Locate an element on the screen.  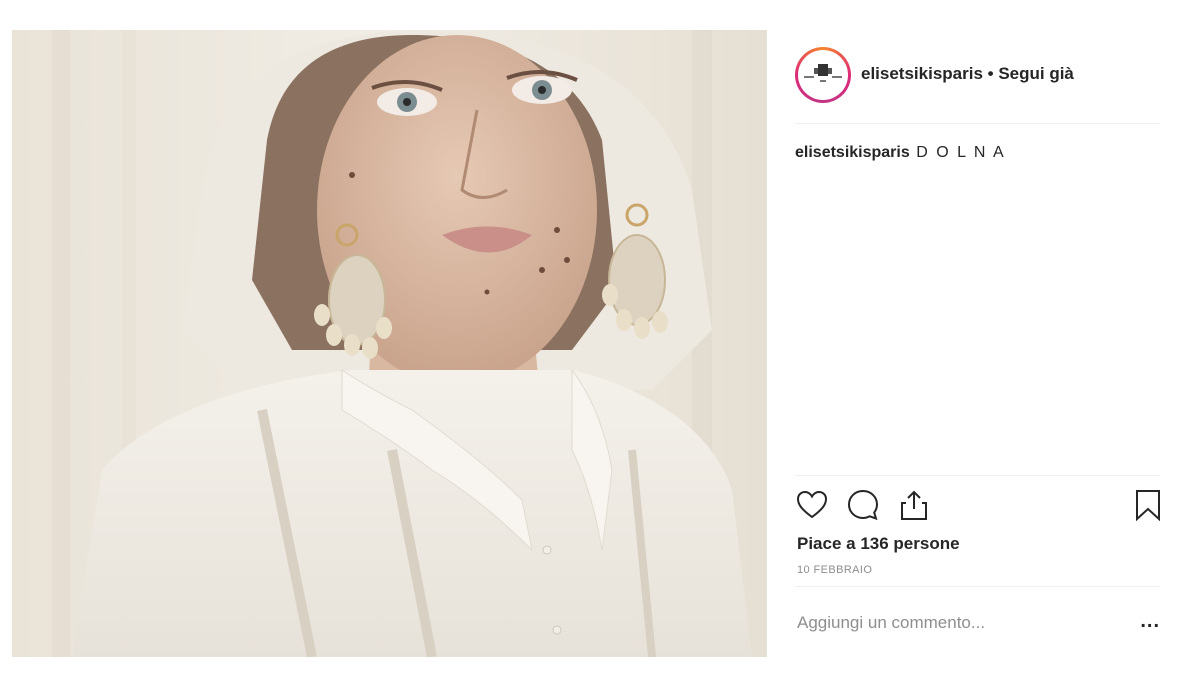
heart-outline-icon is located at coordinates (812, 505).